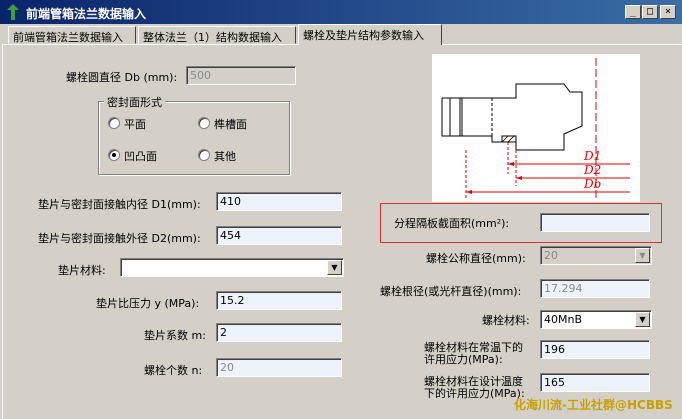 This screenshot has height=419, width=682. I want to click on room-temp-stress-label-2: 许用应力(MPa):, so click(463, 359).